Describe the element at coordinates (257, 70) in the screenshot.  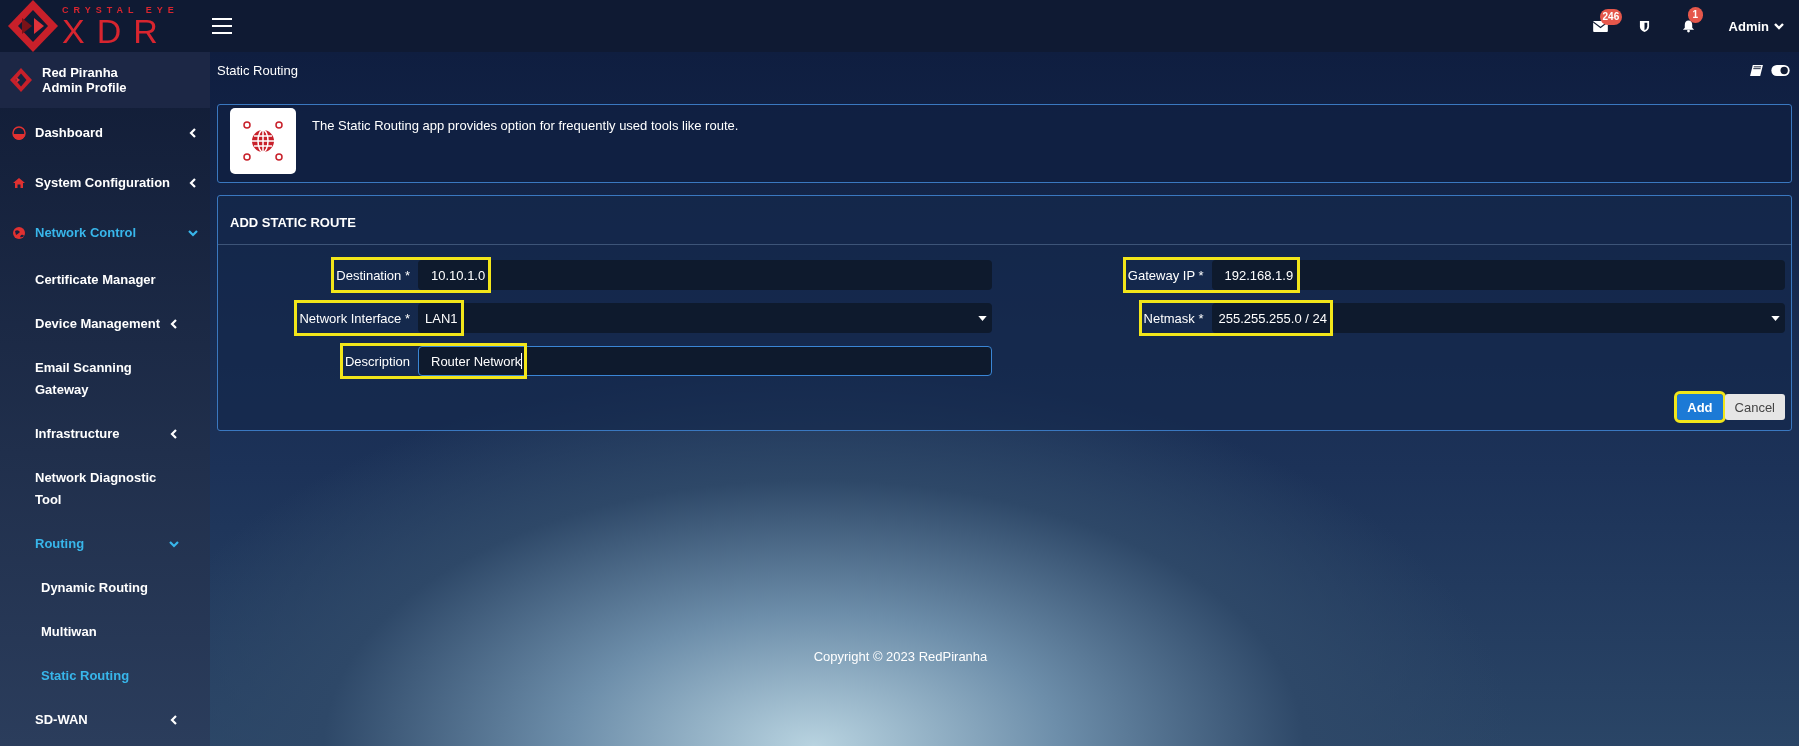
I see `page-title: Static Routing` at that location.